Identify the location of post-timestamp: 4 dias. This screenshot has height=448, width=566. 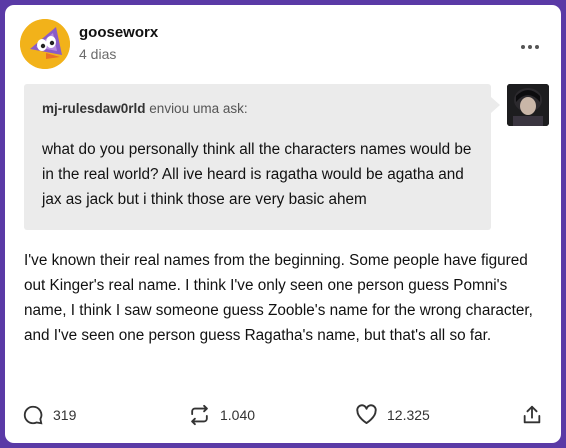
(97, 54).